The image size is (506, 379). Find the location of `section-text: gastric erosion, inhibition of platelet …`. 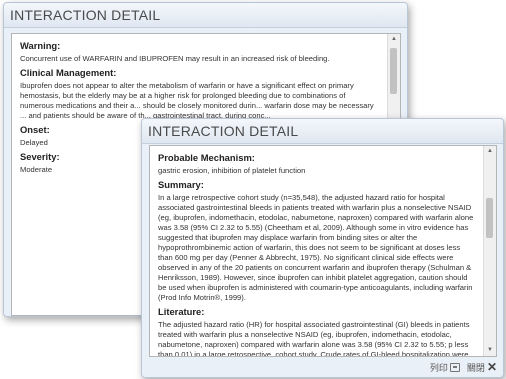

section-text: gastric erosion, inhibition of platelet … is located at coordinates (232, 170).